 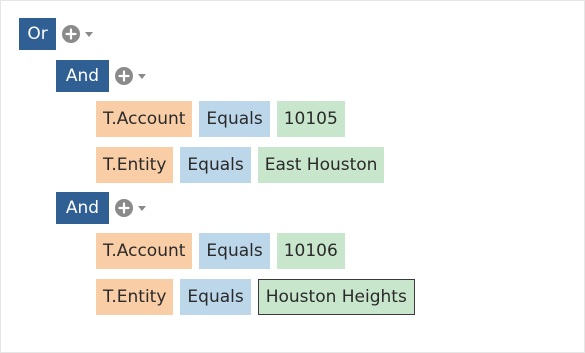 What do you see at coordinates (321, 165) in the screenshot?
I see `value-chip: East Houston` at bounding box center [321, 165].